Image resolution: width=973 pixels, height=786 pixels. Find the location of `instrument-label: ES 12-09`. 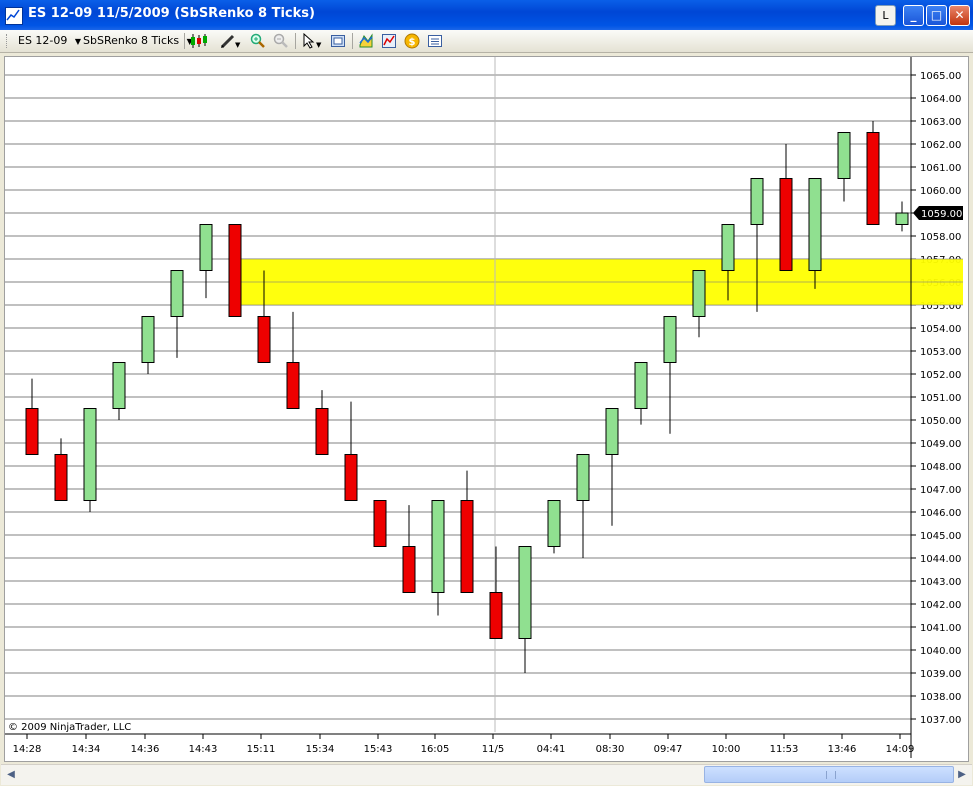

instrument-label: ES 12-09 is located at coordinates (43, 40).